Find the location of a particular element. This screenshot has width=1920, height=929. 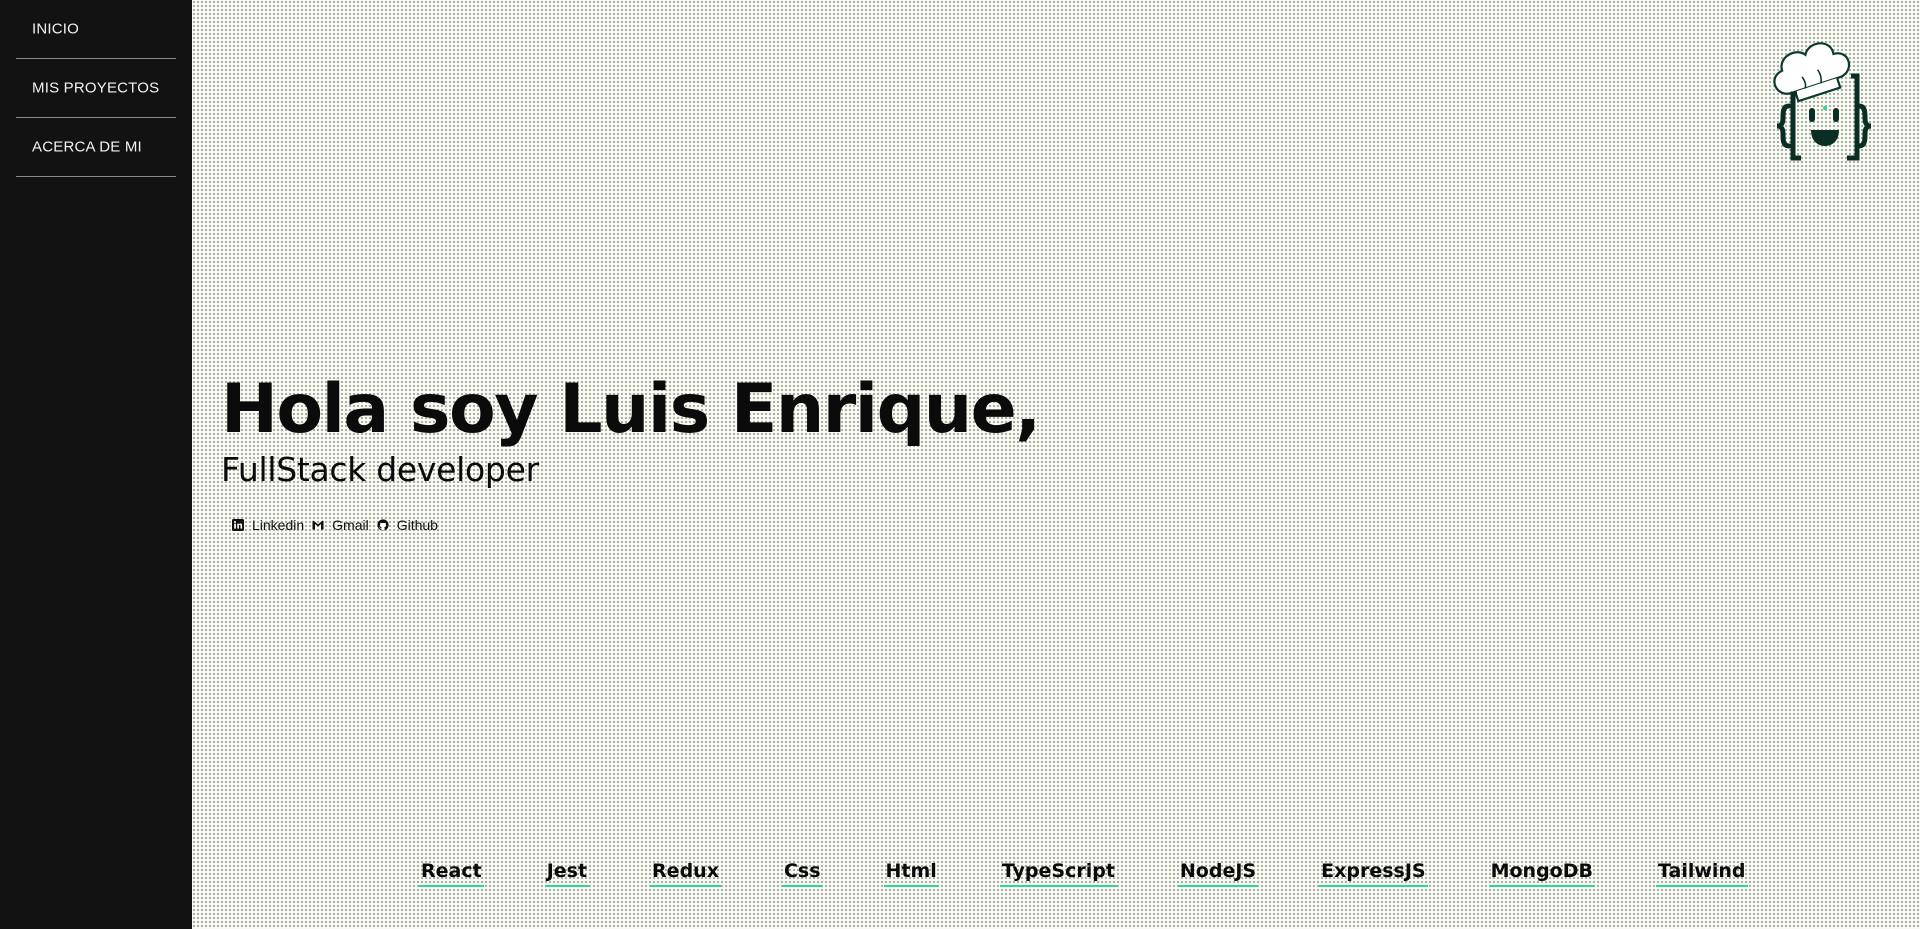

tech-label: ExpressJS is located at coordinates (1373, 873).